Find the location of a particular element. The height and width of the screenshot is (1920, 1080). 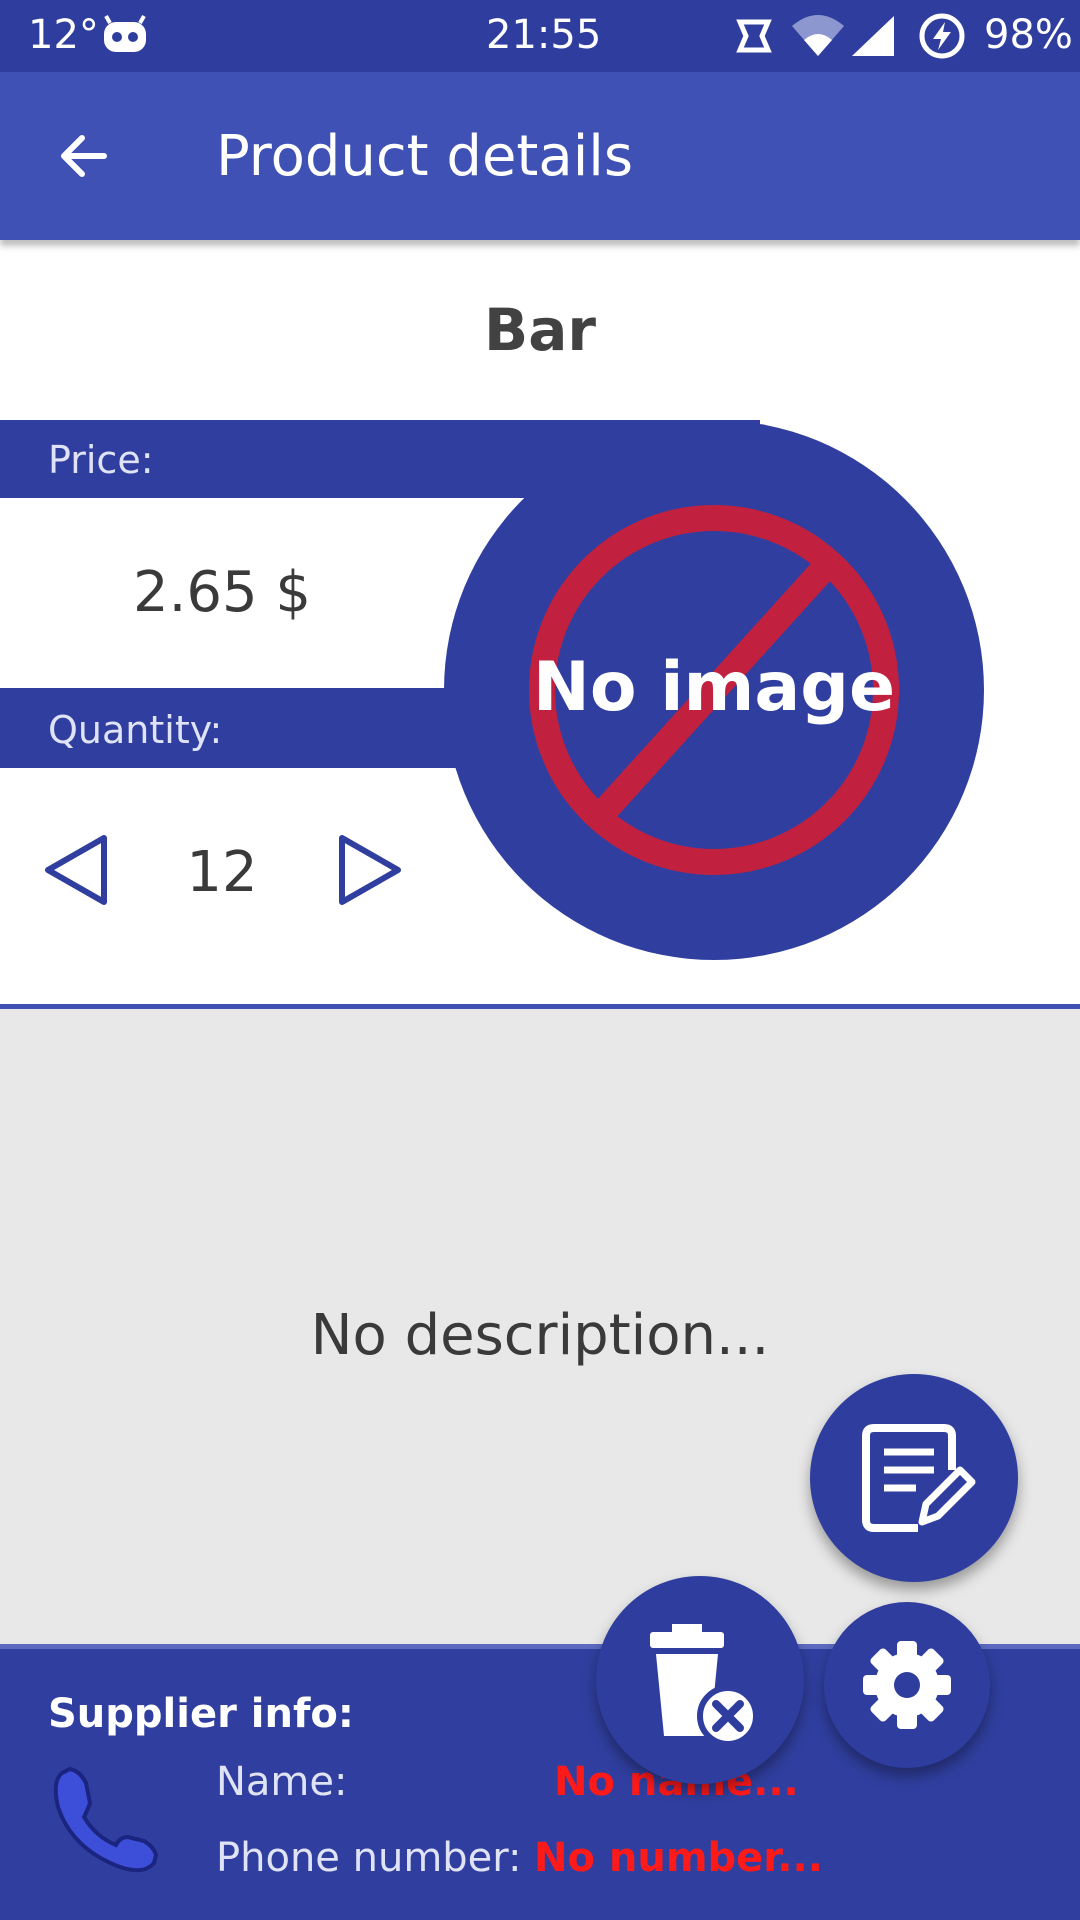

product-name: Bar is located at coordinates (540, 330).